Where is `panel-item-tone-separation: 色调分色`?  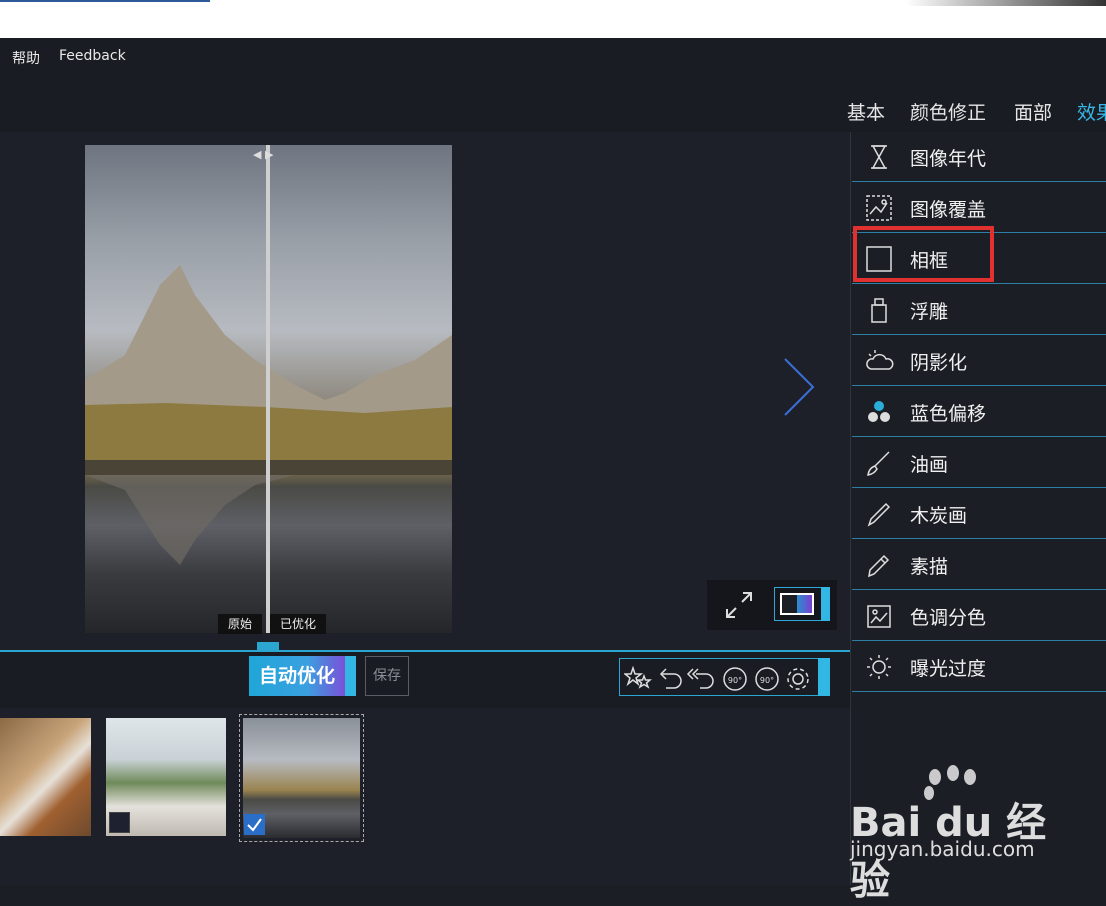 panel-item-tone-separation: 色调分色 is located at coordinates (979, 616).